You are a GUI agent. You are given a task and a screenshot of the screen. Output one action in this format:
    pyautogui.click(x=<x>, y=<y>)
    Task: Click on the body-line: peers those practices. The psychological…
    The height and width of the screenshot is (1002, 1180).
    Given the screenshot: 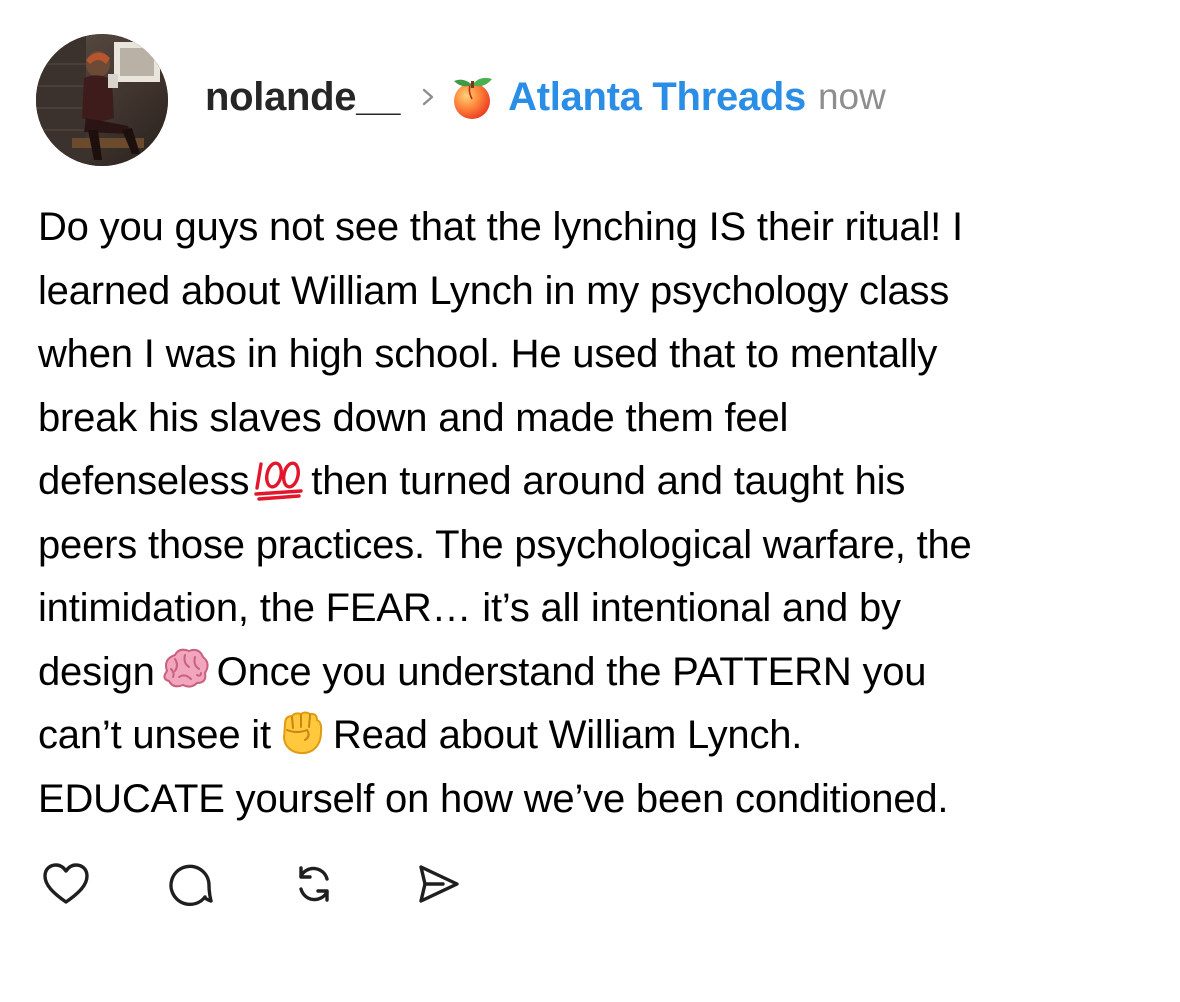 What is the action you would take?
    pyautogui.click(x=505, y=544)
    